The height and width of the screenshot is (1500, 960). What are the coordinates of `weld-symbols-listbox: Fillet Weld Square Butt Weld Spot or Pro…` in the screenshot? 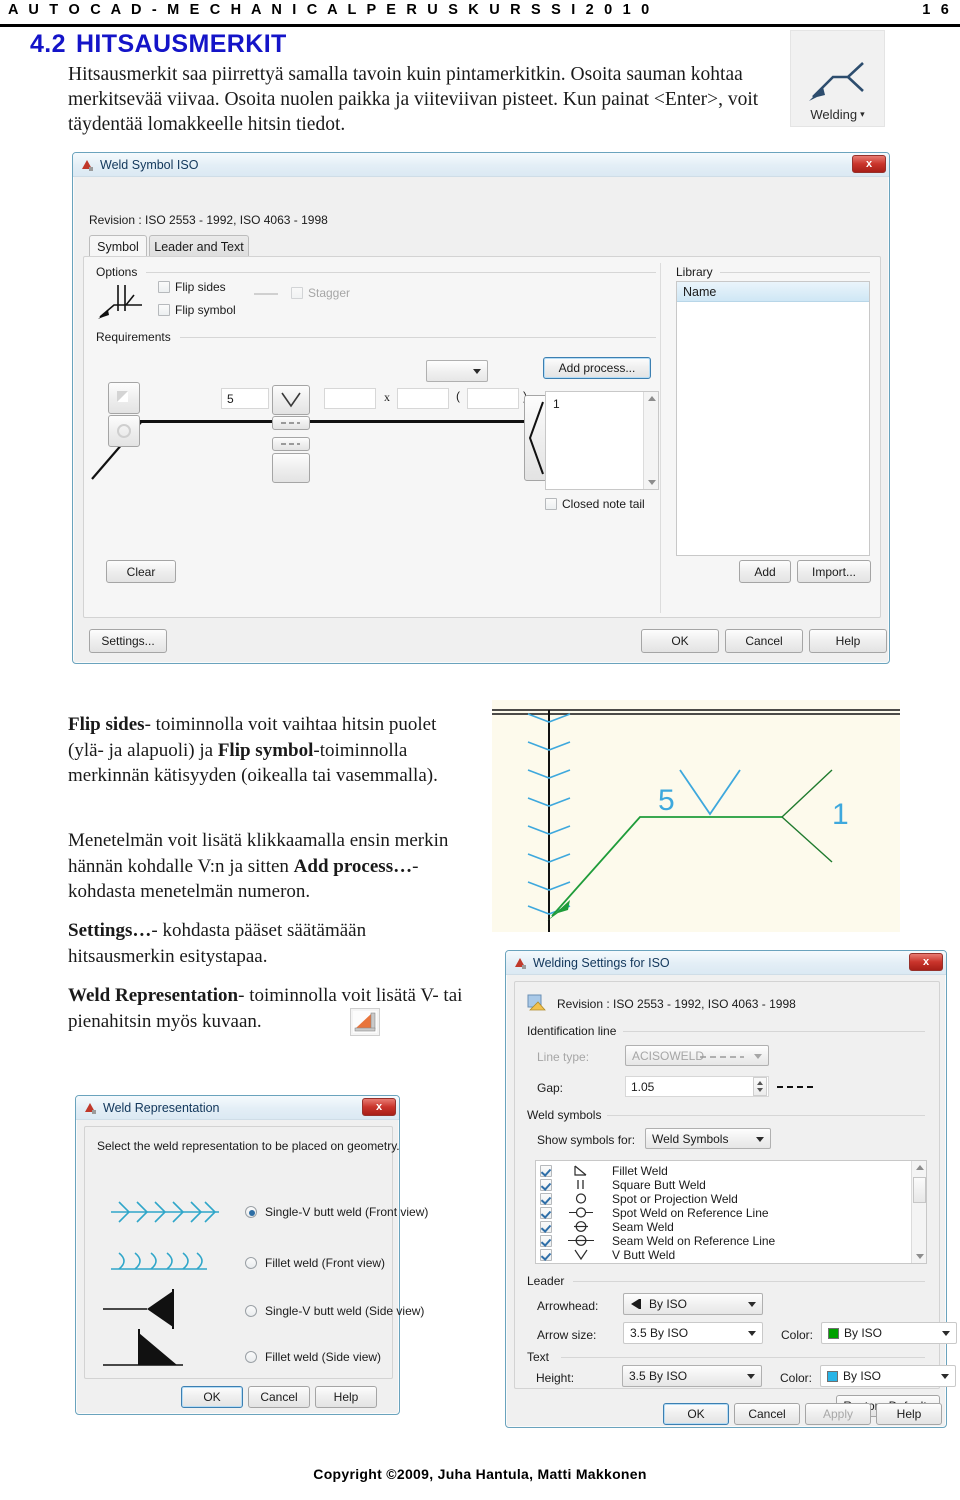 It's located at (731, 1212).